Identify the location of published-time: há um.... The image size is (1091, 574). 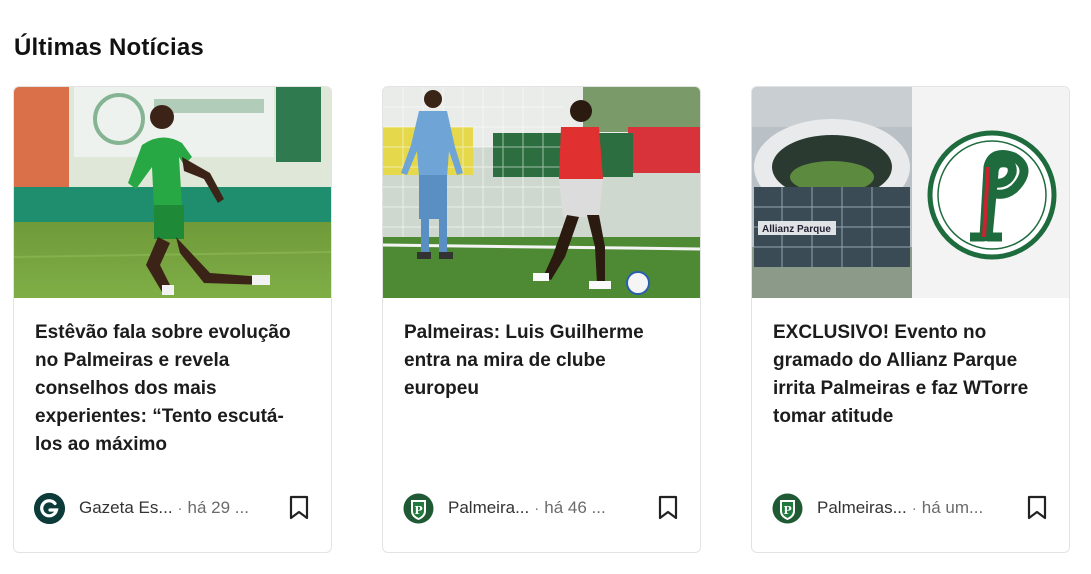
(952, 507).